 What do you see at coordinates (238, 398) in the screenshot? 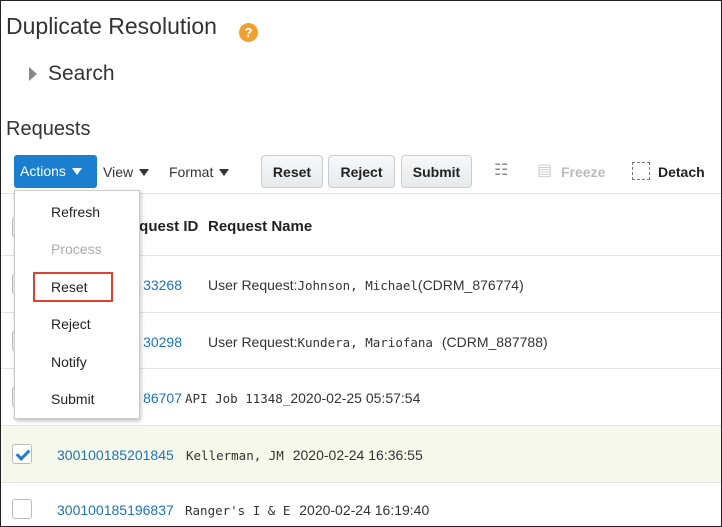
I see `request-name: API Job 11348_` at bounding box center [238, 398].